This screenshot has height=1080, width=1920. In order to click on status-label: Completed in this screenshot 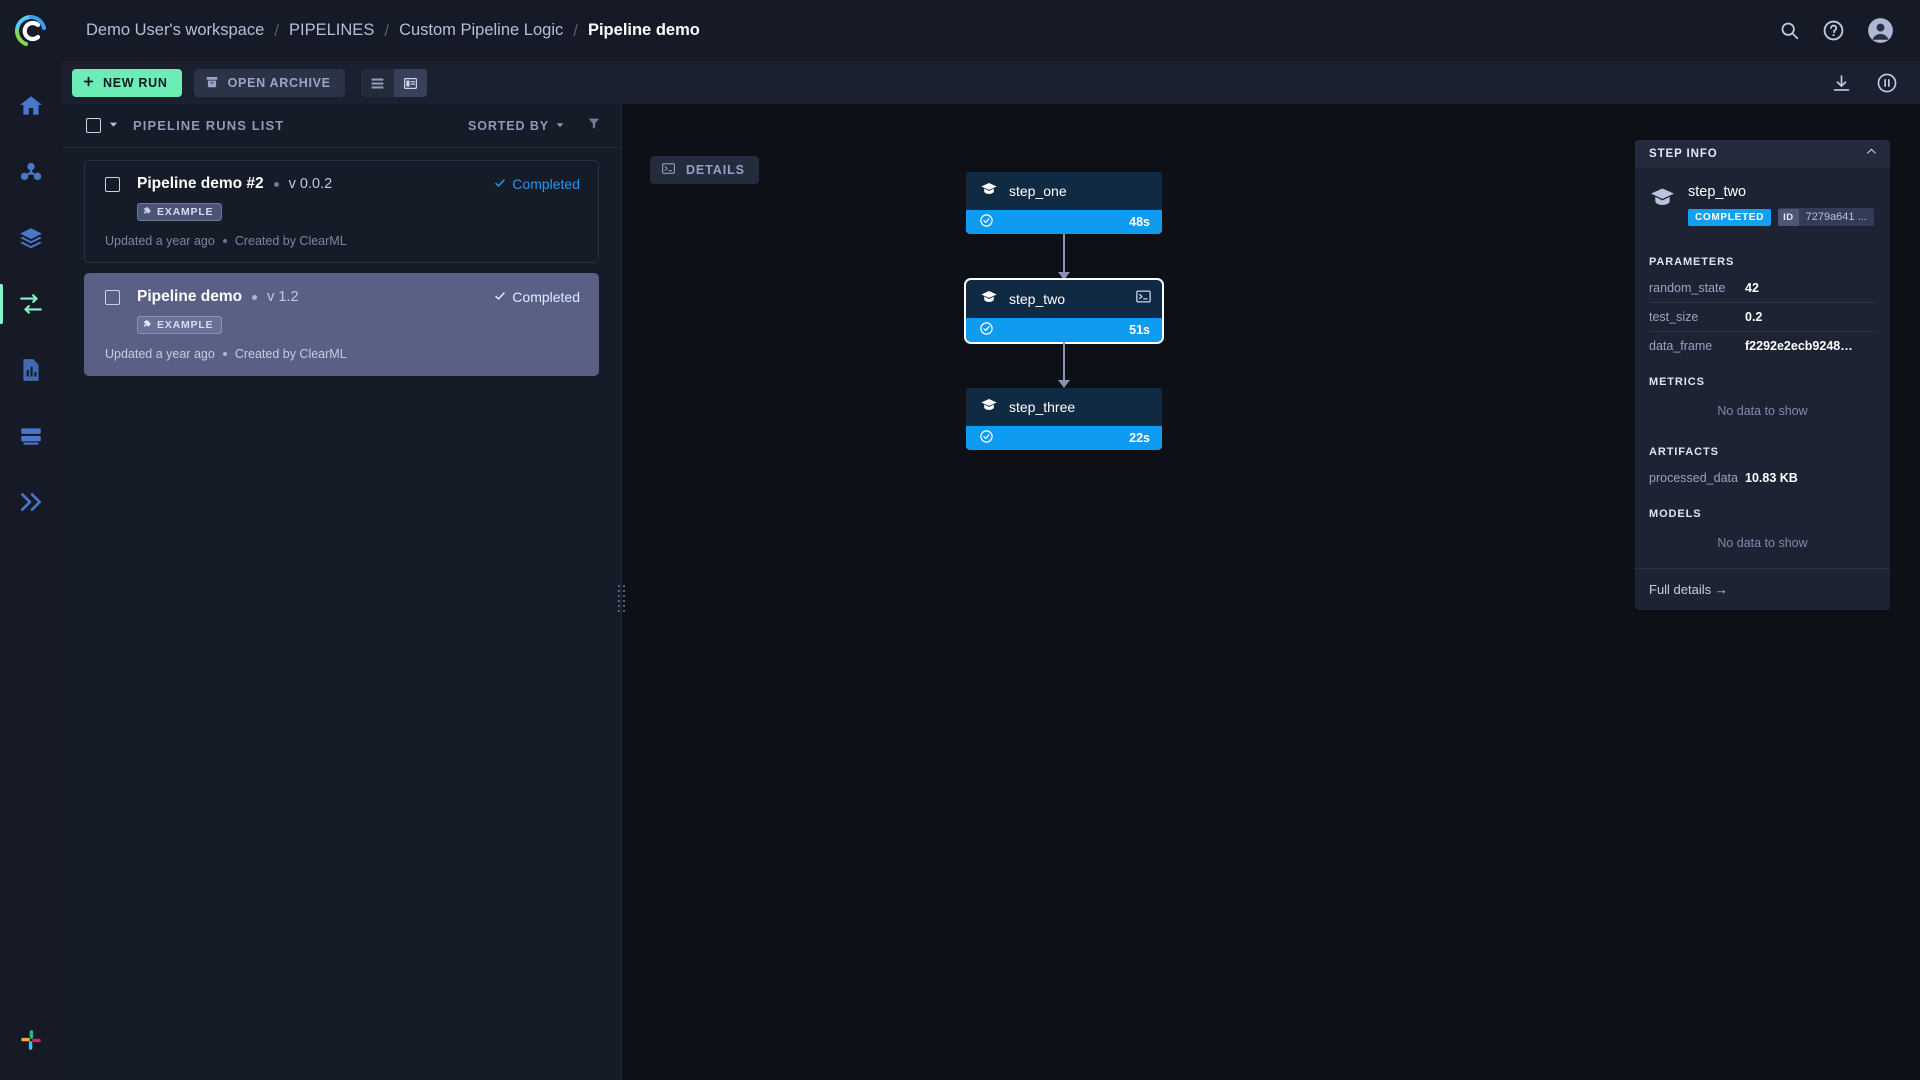, I will do `click(546, 297)`.